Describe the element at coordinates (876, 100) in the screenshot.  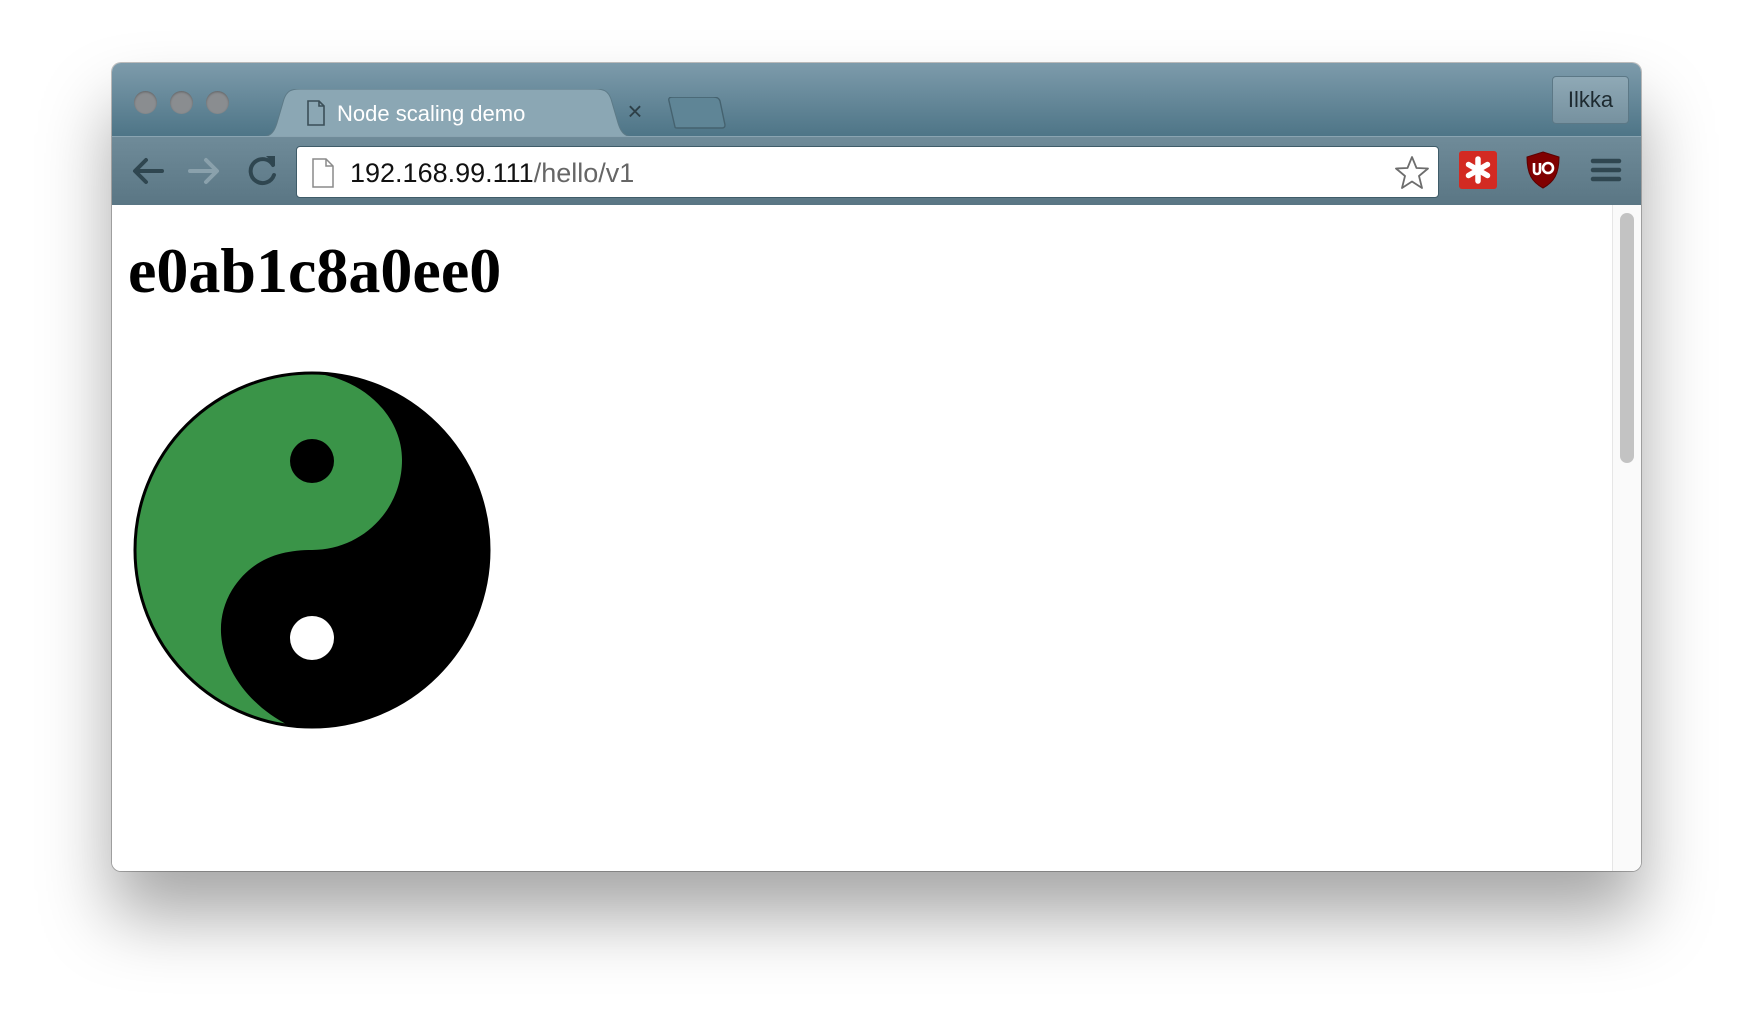
I see `title-bar: Node scaling demo × Ilkka` at that location.